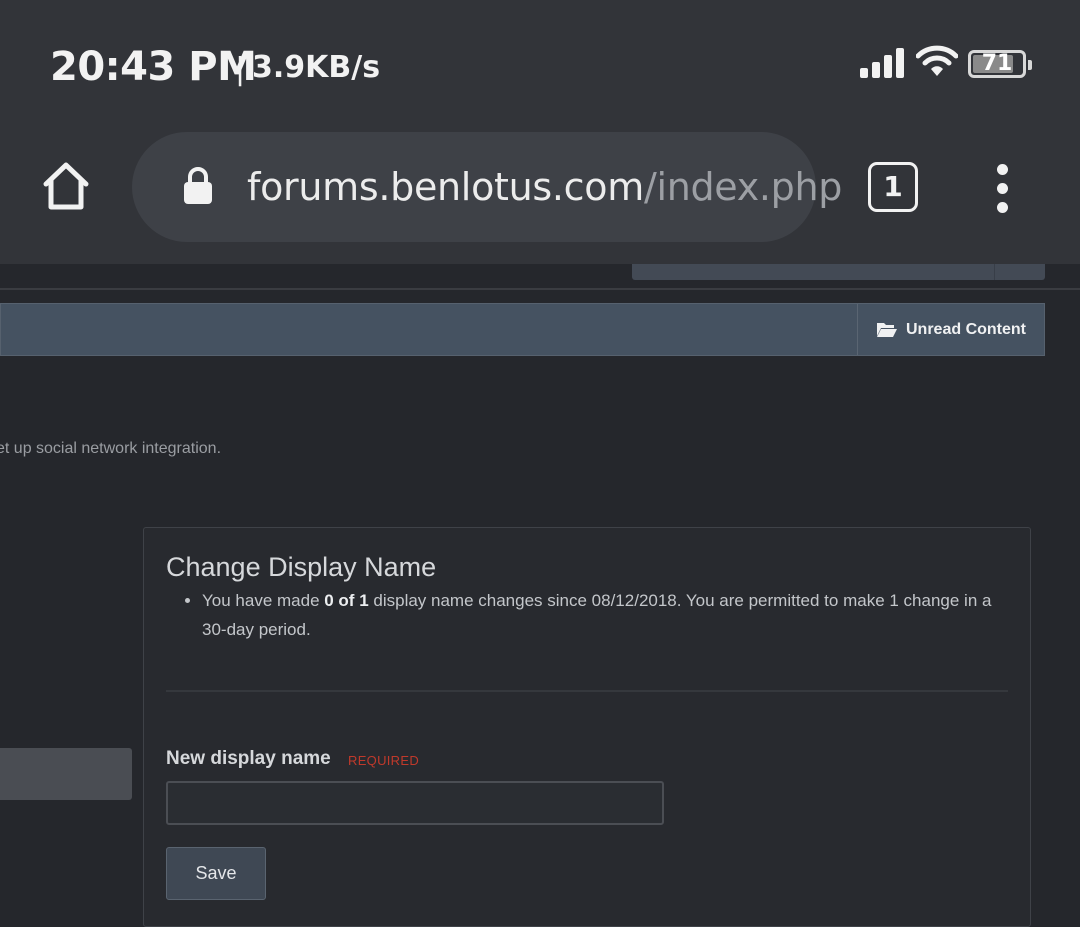 The height and width of the screenshot is (927, 1080). Describe the element at coordinates (248, 758) in the screenshot. I see `display-name-label: New display name` at that location.